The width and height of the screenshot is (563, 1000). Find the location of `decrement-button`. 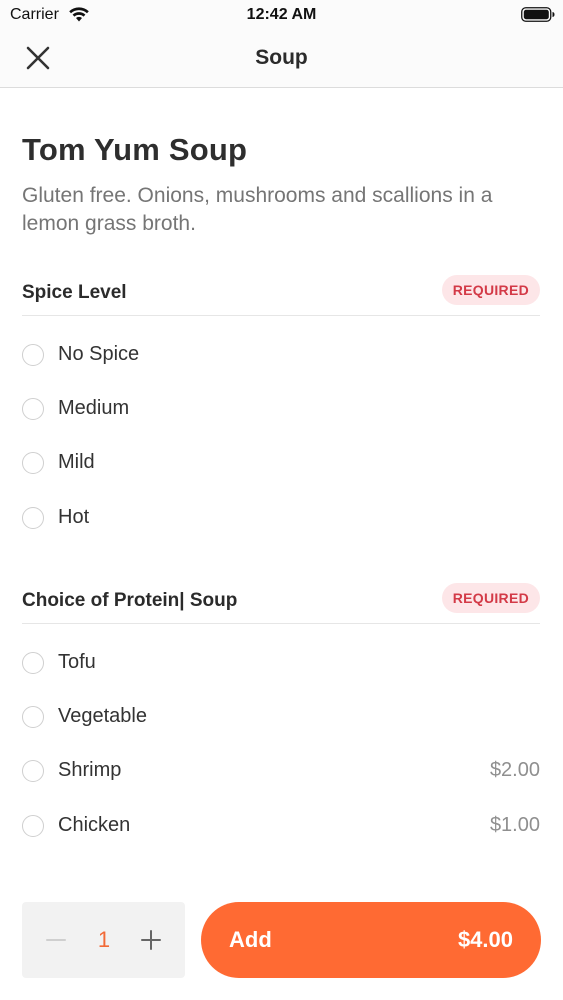

decrement-button is located at coordinates (56, 940).